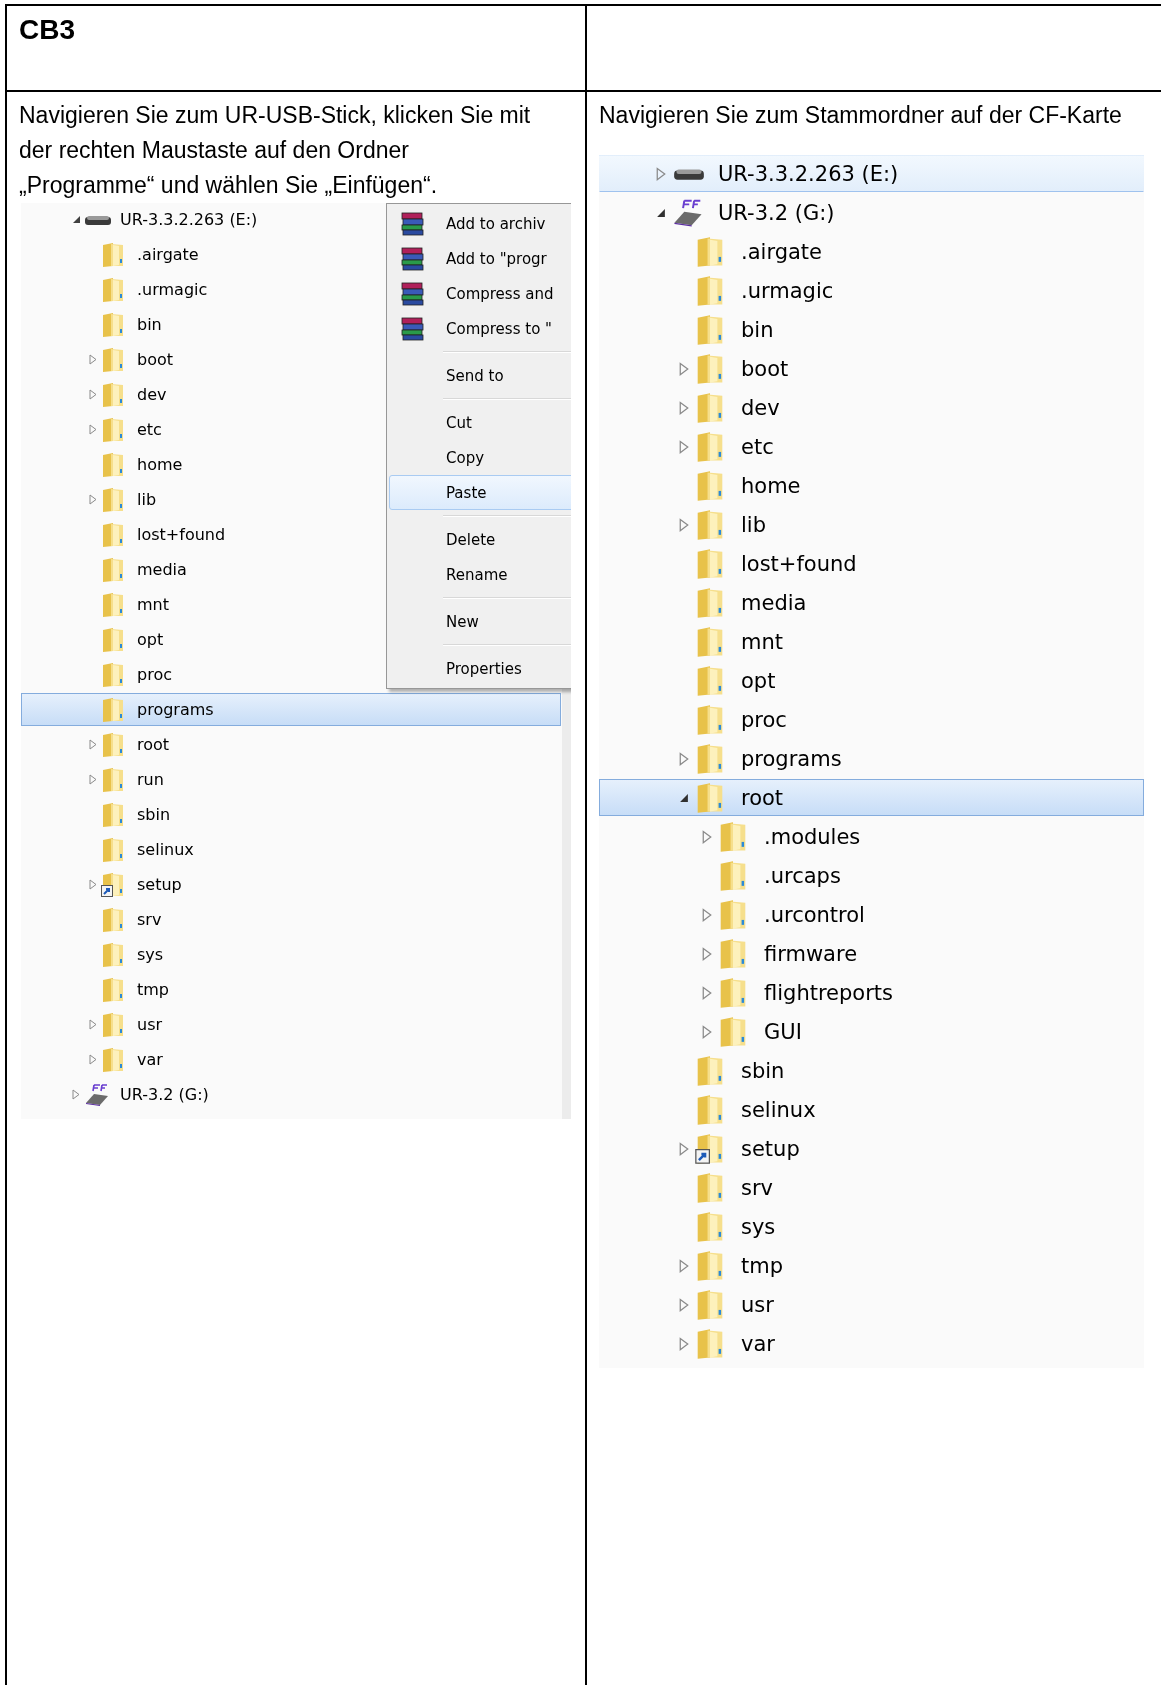 The height and width of the screenshot is (1685, 1161). I want to click on tree-row: .airgate, so click(871, 251).